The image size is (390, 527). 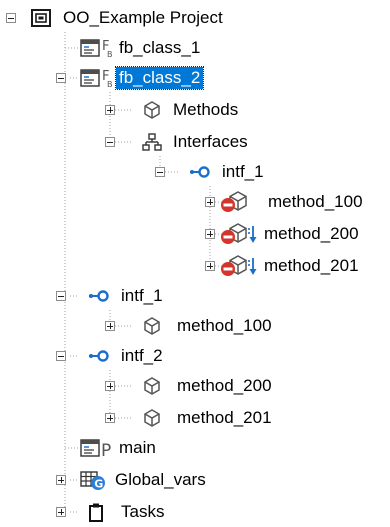 I want to click on svg-text: G, so click(x=98, y=484).